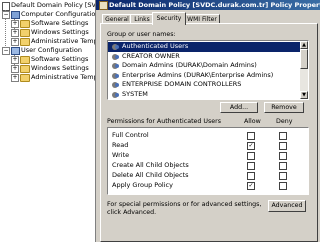 This screenshot has height=242, width=320. What do you see at coordinates (103, 5) in the screenshot?
I see `policy-icon` at bounding box center [103, 5].